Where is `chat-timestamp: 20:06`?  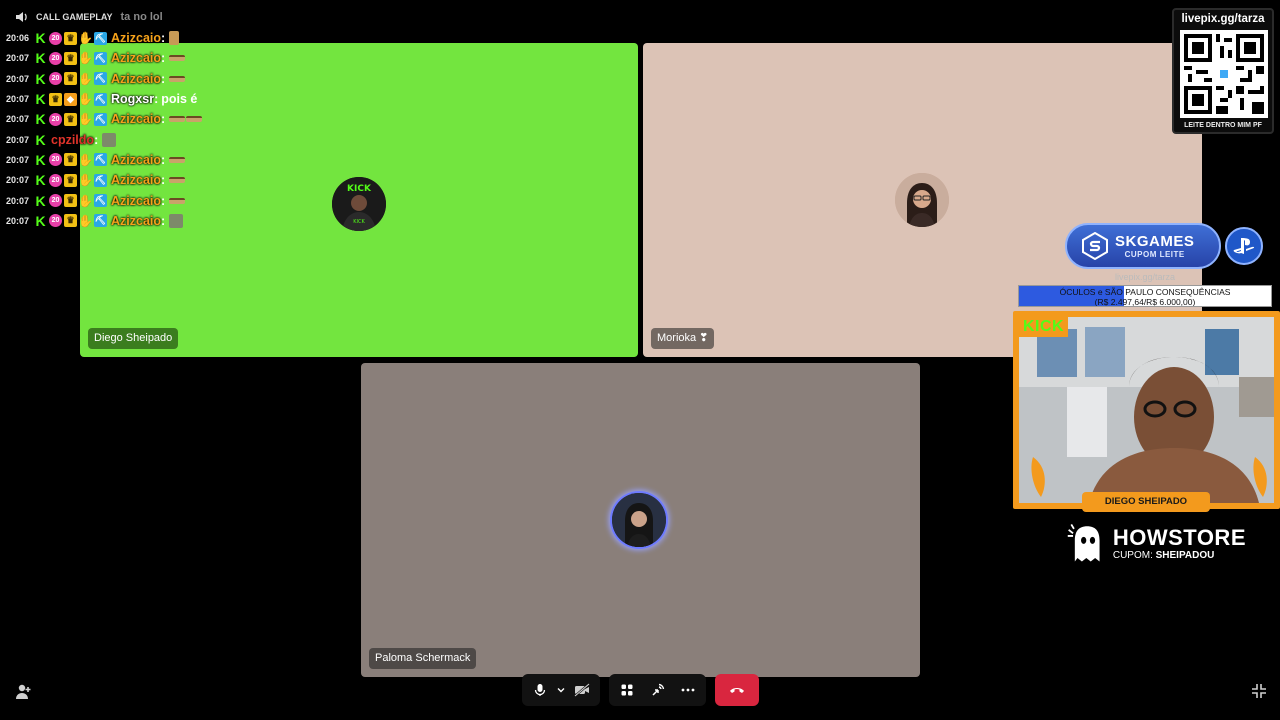
chat-timestamp: 20:06 is located at coordinates (18, 38).